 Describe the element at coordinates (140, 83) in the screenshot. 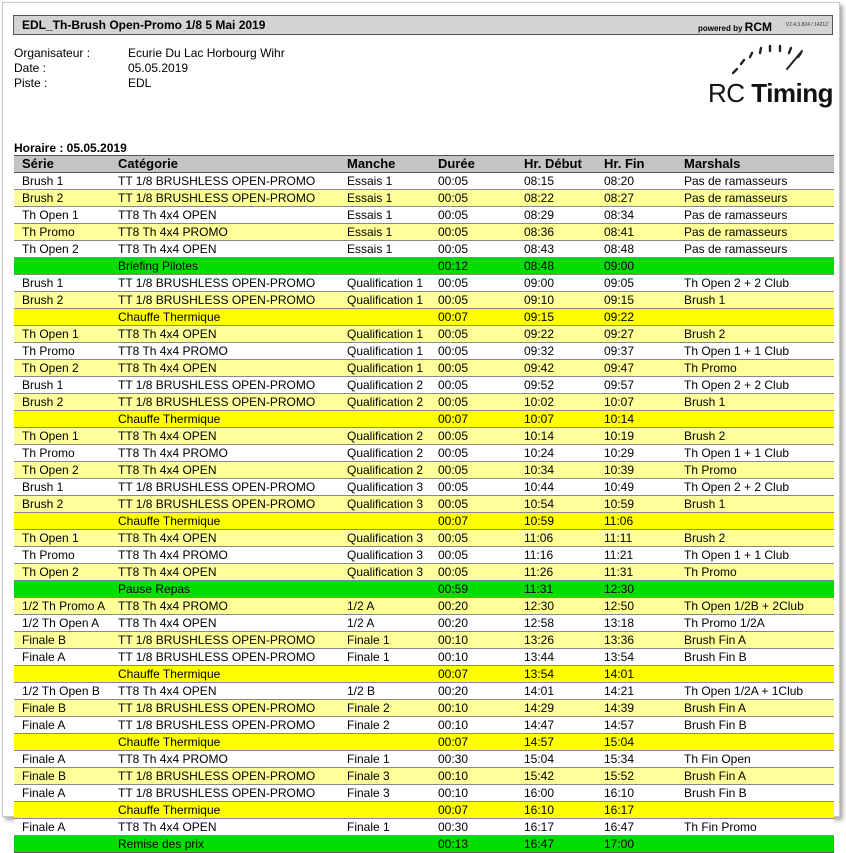

I see `info-value: EDL` at that location.